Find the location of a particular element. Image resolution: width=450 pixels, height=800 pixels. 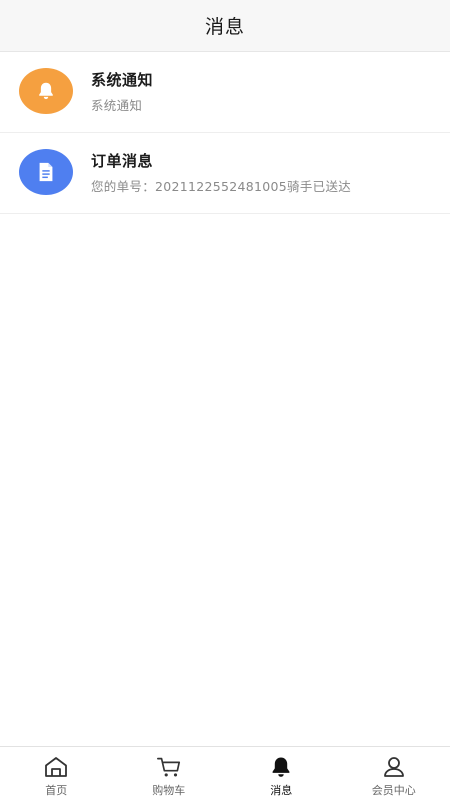

page-title: 消息 is located at coordinates (224, 27).